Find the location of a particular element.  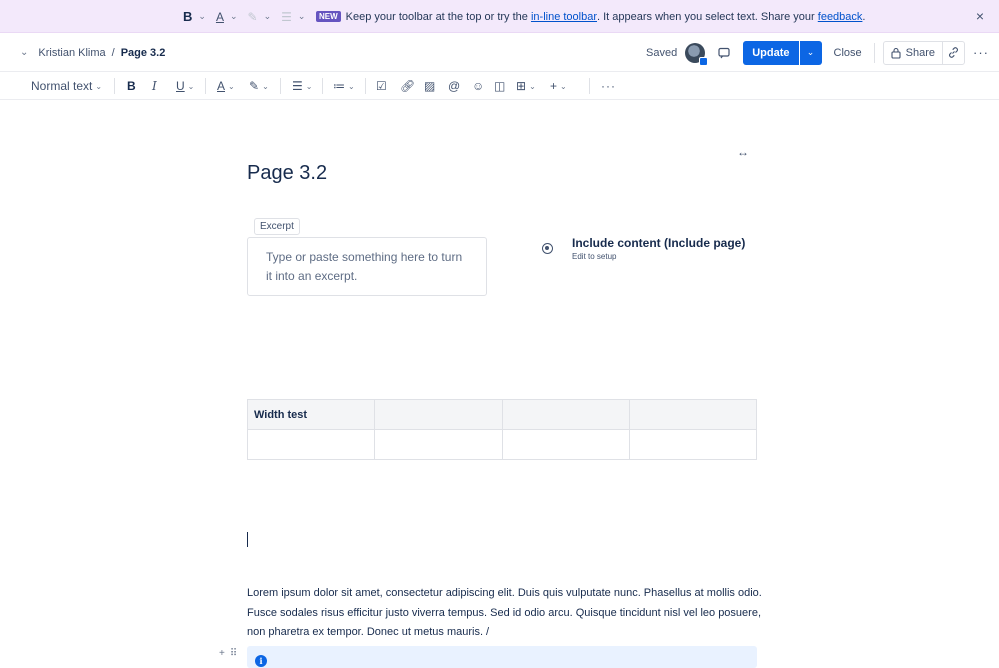

table-header-cell: Width test is located at coordinates (311, 414).